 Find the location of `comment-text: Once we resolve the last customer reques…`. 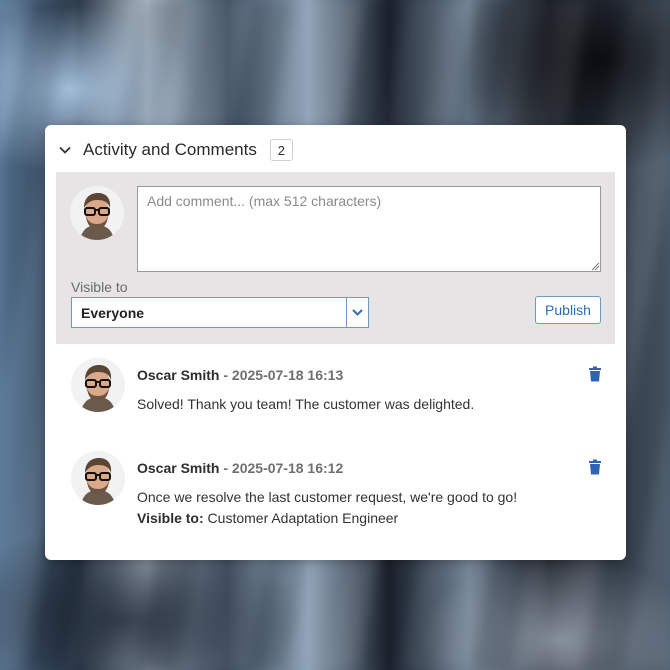

comment-text: Once we resolve the last customer reques… is located at coordinates (327, 497).